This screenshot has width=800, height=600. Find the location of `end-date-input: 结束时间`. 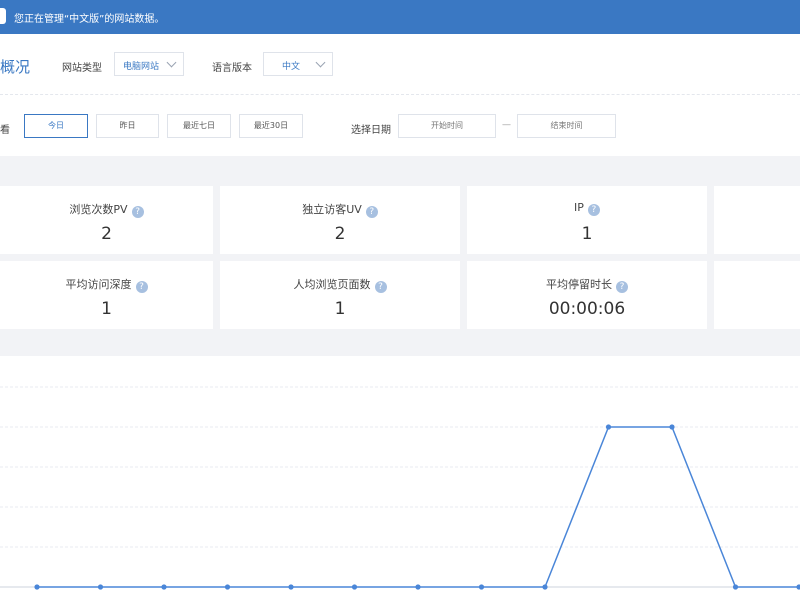

end-date-input: 结束时间 is located at coordinates (566, 126).